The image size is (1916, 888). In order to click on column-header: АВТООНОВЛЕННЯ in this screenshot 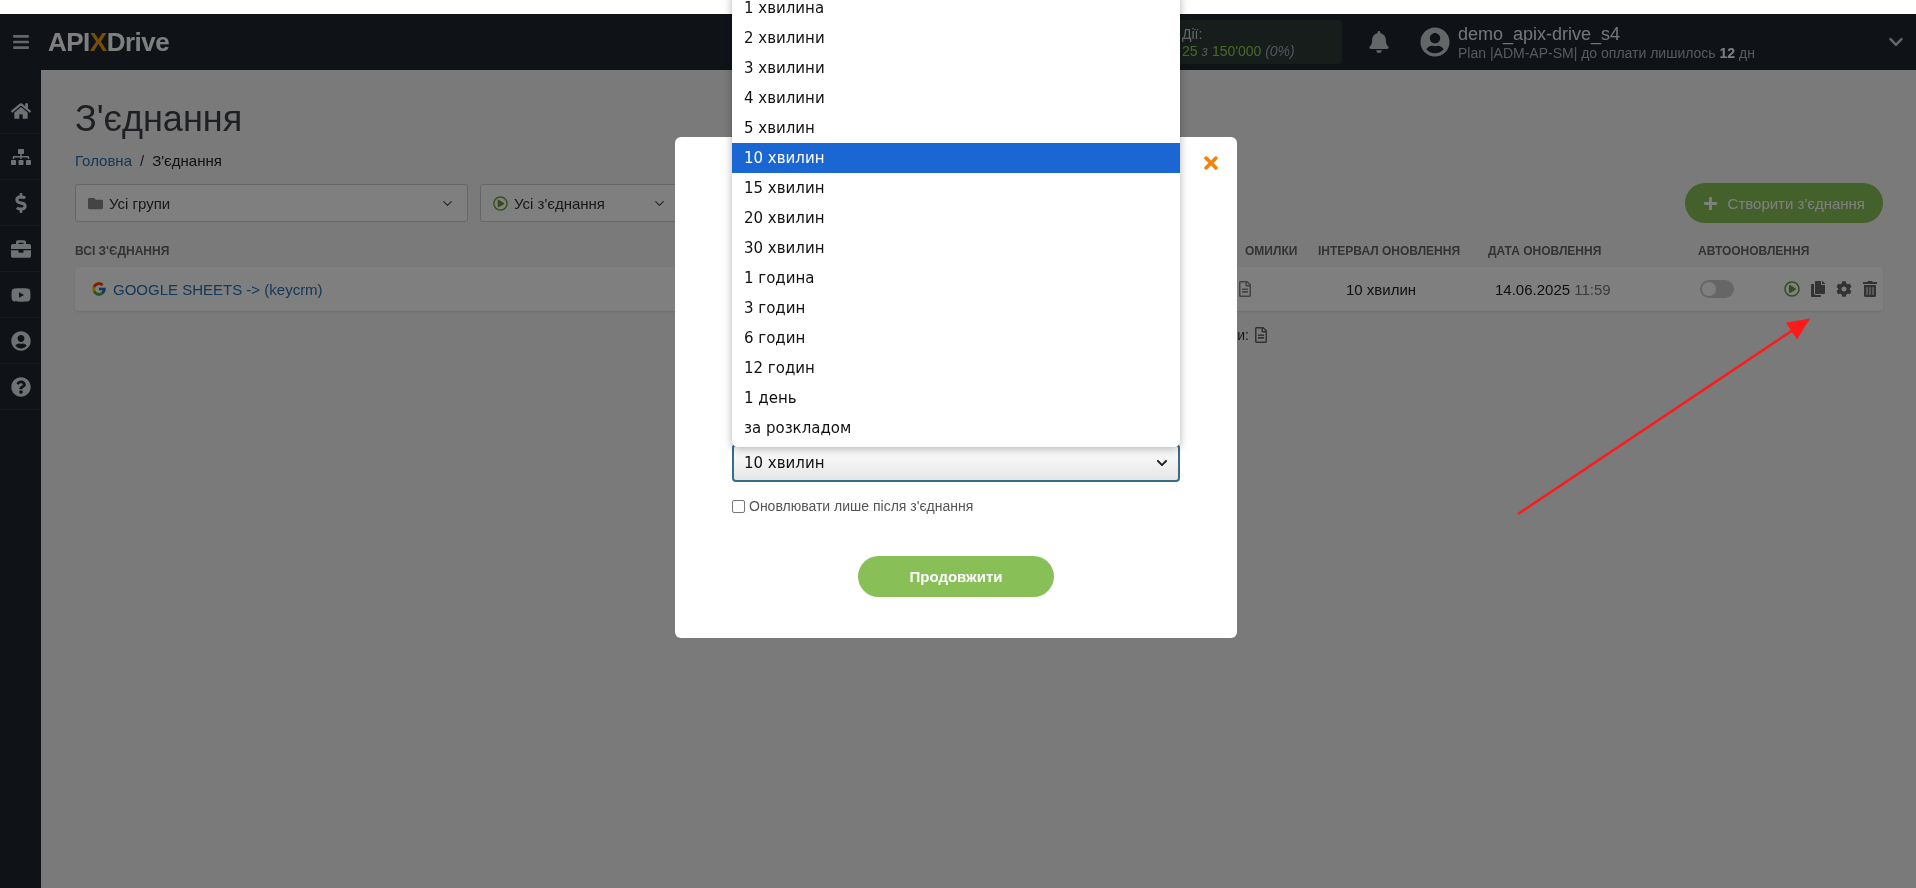, I will do `click(1754, 251)`.